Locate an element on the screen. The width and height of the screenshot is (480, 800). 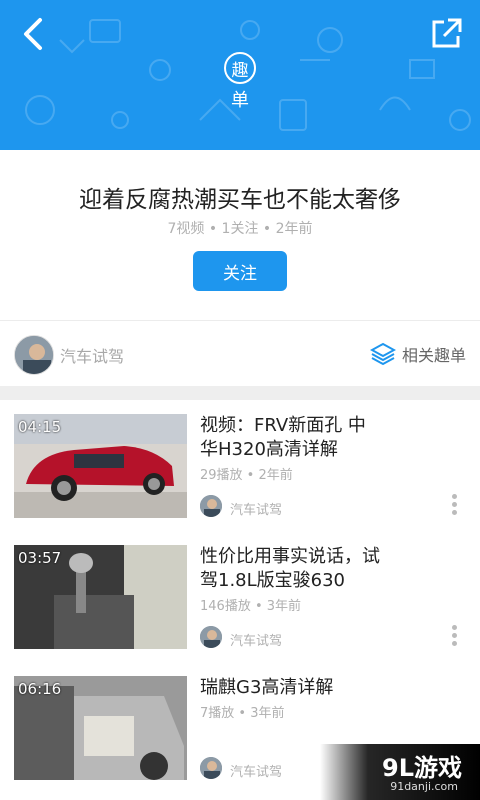
video-title: 视频：FRV新面孔 中 华H320高清详解 is located at coordinates (330, 438).